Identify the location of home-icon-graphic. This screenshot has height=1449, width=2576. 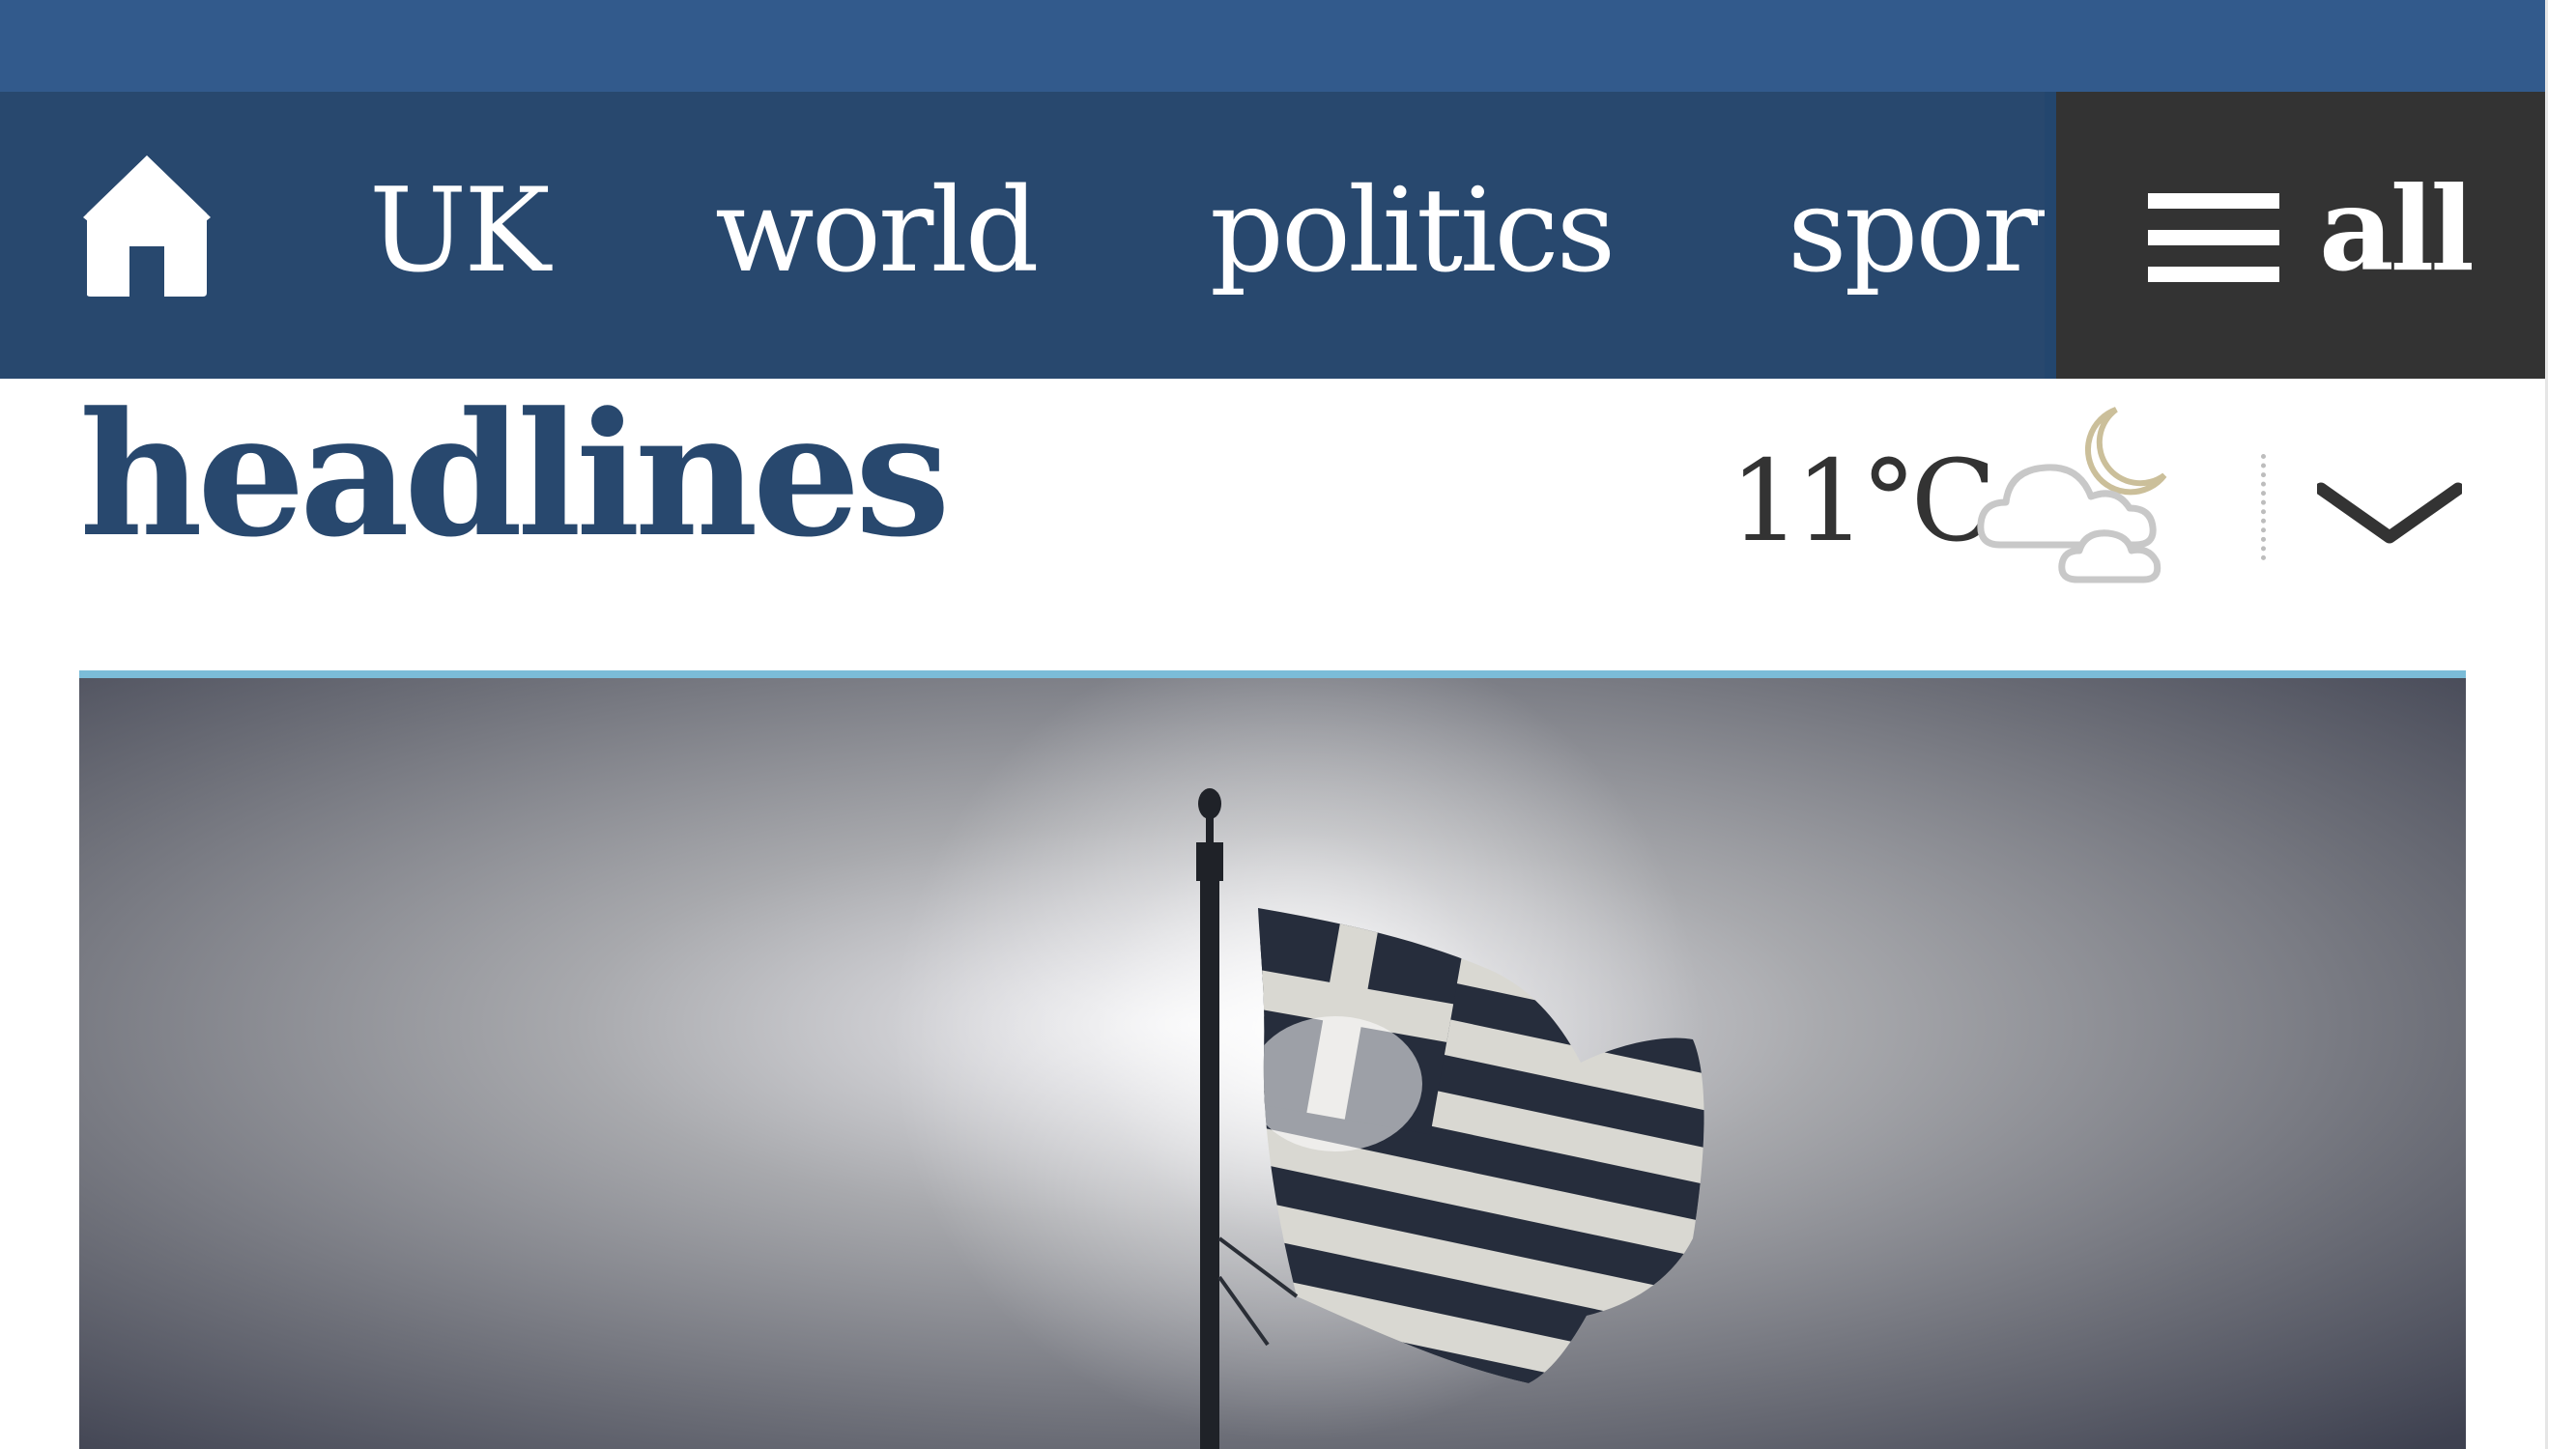
(147, 226).